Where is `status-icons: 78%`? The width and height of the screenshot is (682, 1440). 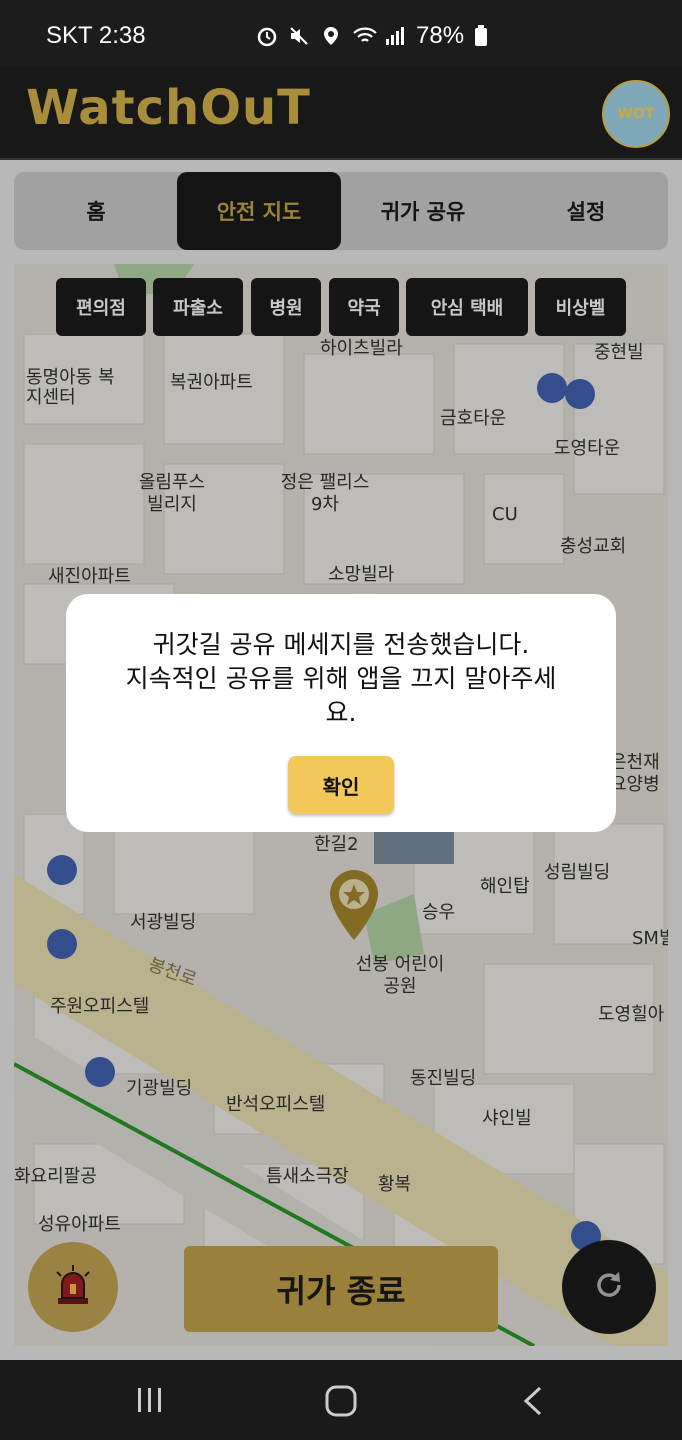 status-icons: 78% is located at coordinates (376, 36).